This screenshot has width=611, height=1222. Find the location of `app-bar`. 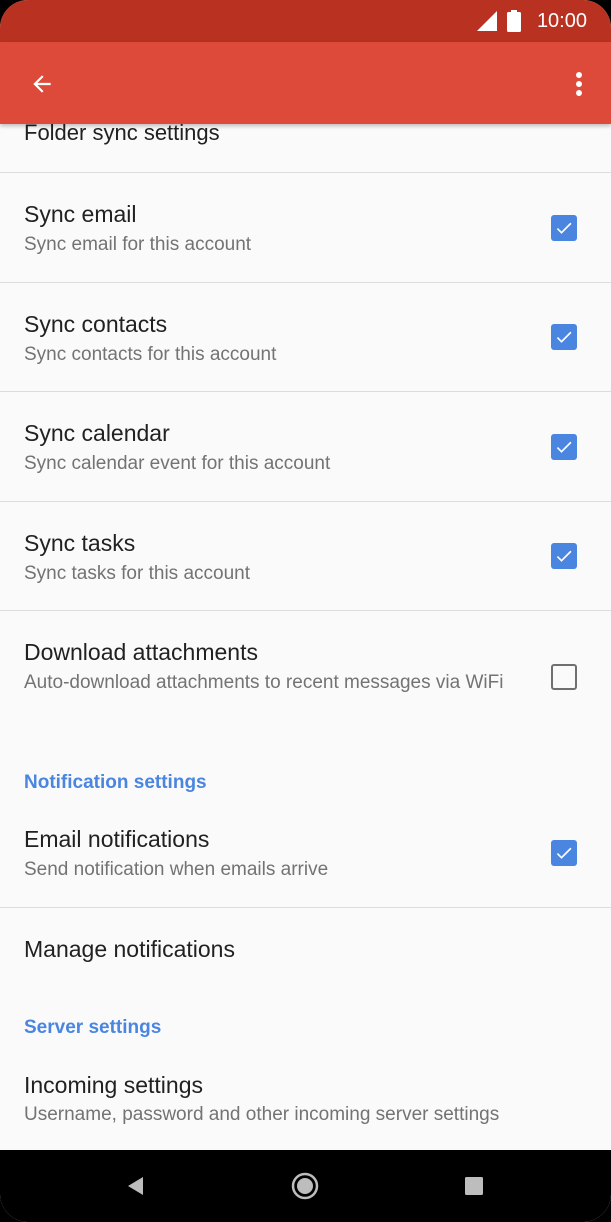

app-bar is located at coordinates (305, 83).